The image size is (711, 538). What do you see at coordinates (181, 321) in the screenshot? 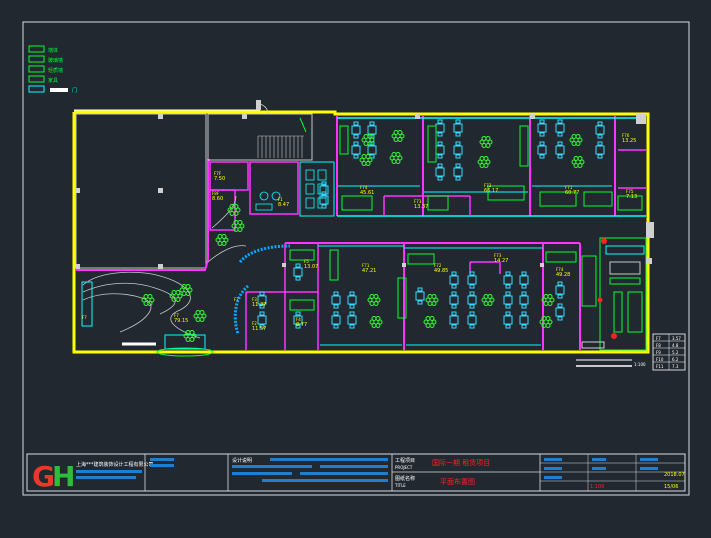
I see `room-area: 79.15` at bounding box center [181, 321].